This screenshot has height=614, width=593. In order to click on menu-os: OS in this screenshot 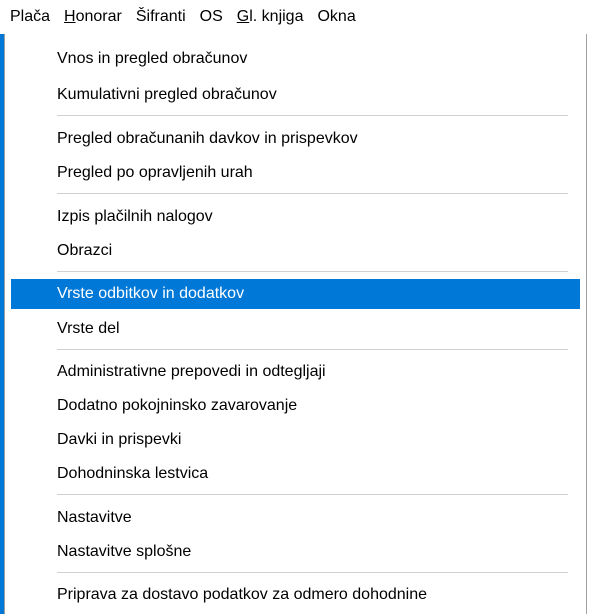, I will do `click(211, 17)`.